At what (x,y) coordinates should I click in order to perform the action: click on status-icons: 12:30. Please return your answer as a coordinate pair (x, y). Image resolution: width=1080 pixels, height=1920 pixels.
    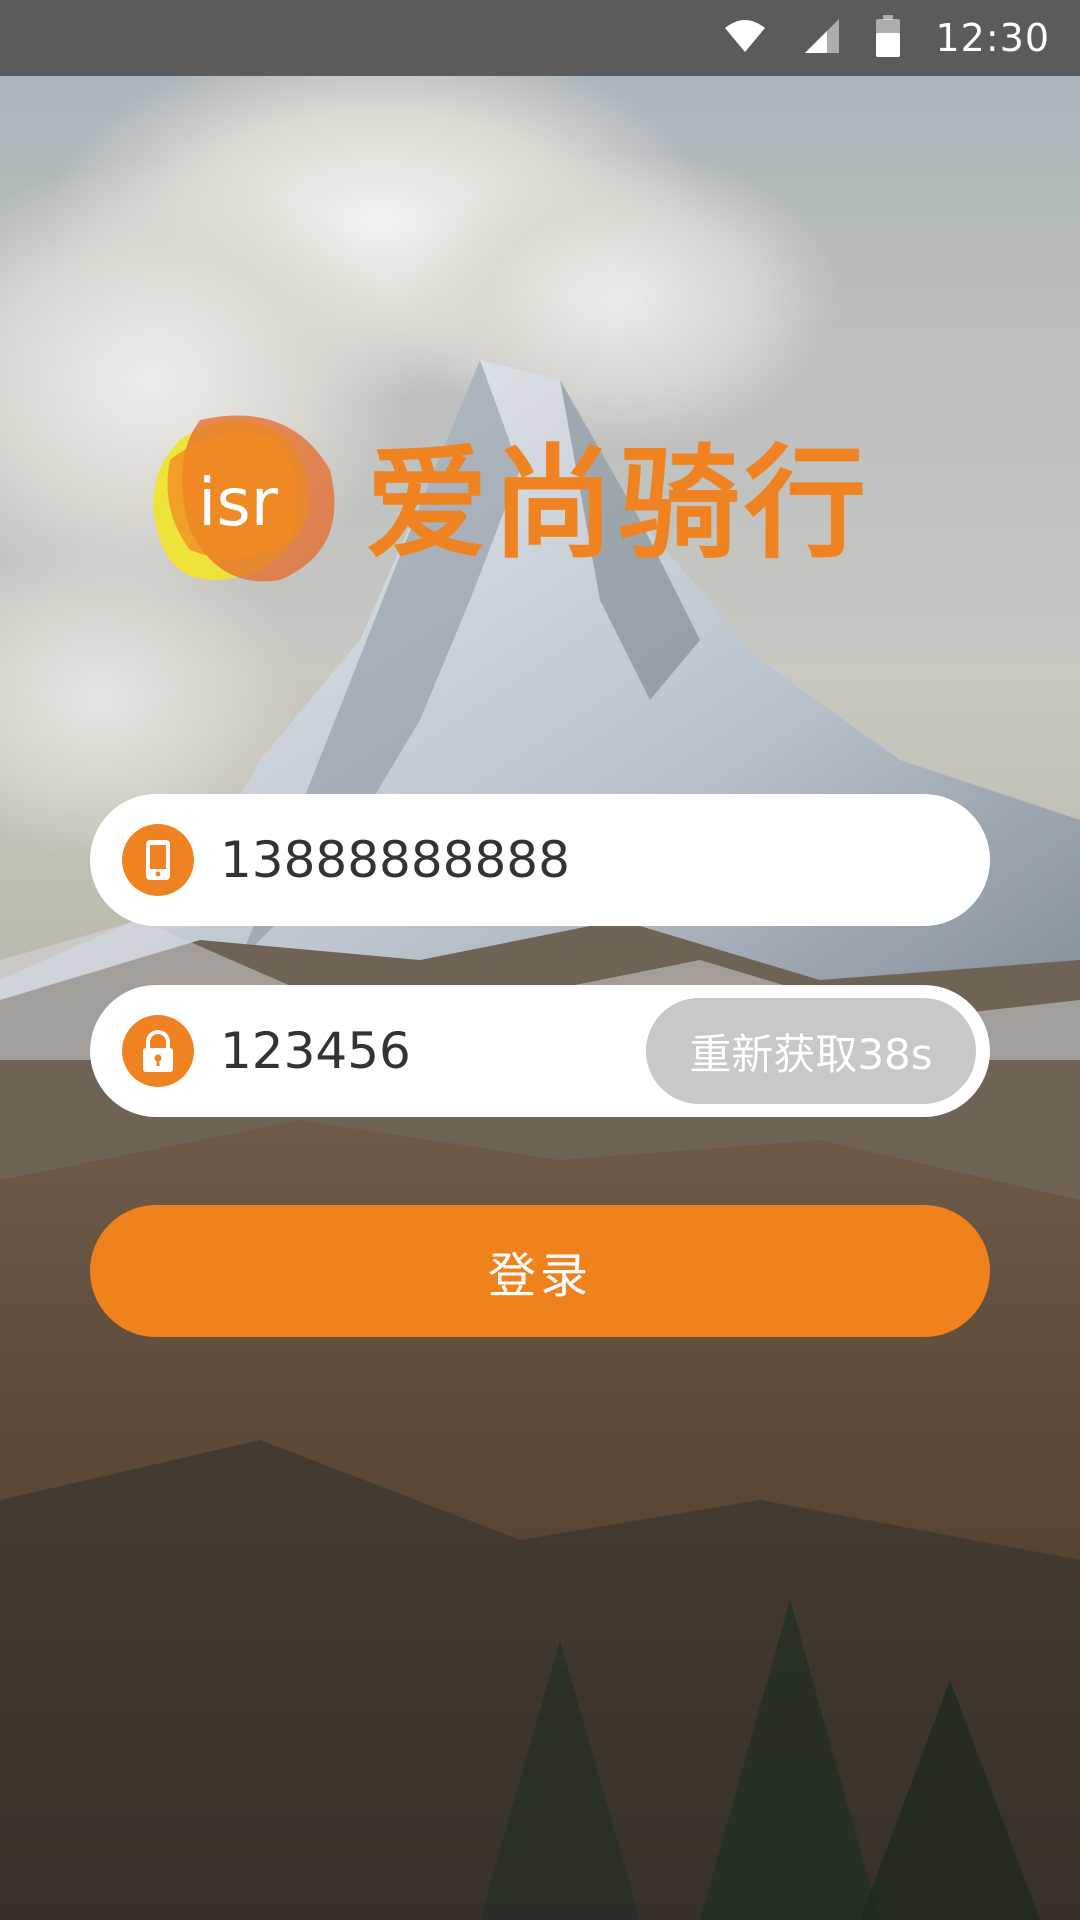
    Looking at the image, I should click on (886, 38).